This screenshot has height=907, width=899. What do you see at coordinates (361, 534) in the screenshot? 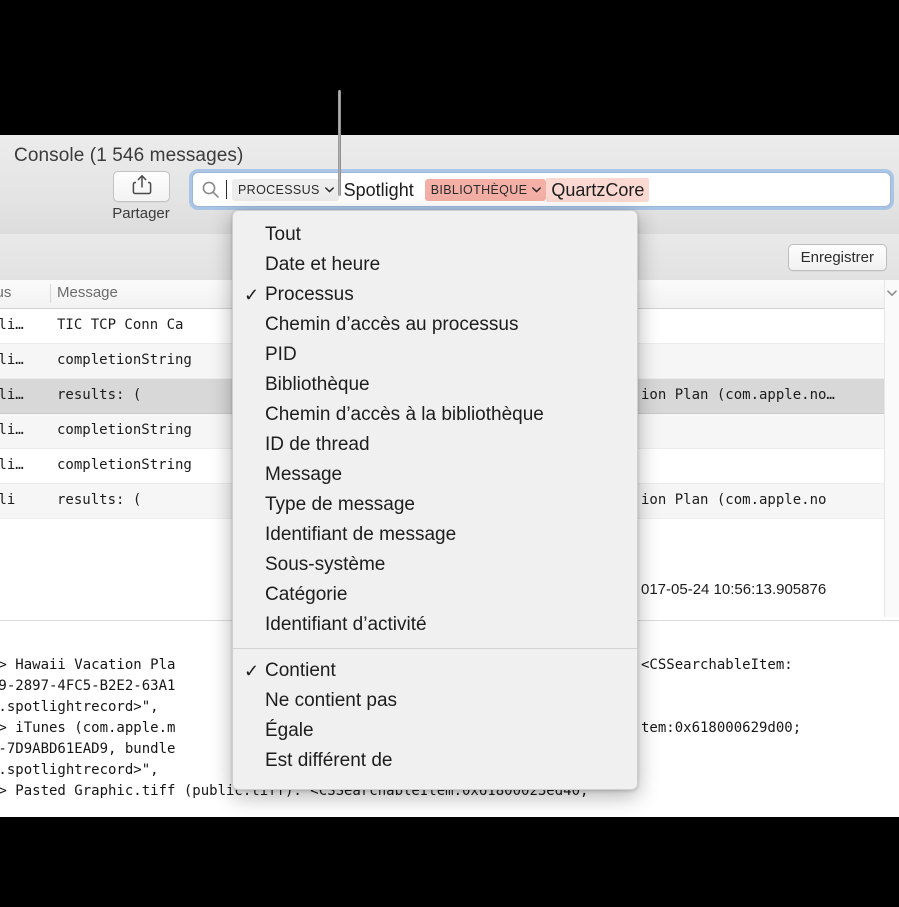
I see `menu-item-label: Identifiant de message` at bounding box center [361, 534].